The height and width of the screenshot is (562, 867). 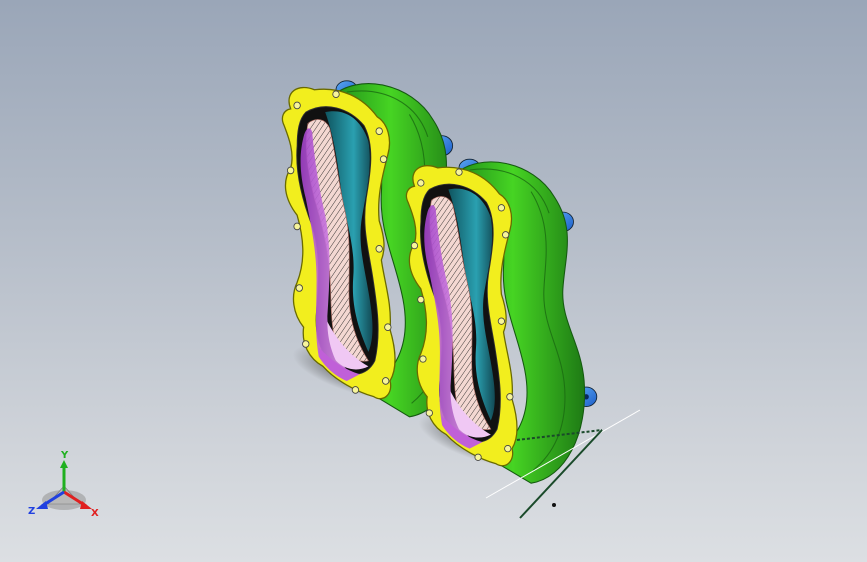 I want to click on triad-y-label: Y, so click(x=64, y=455).